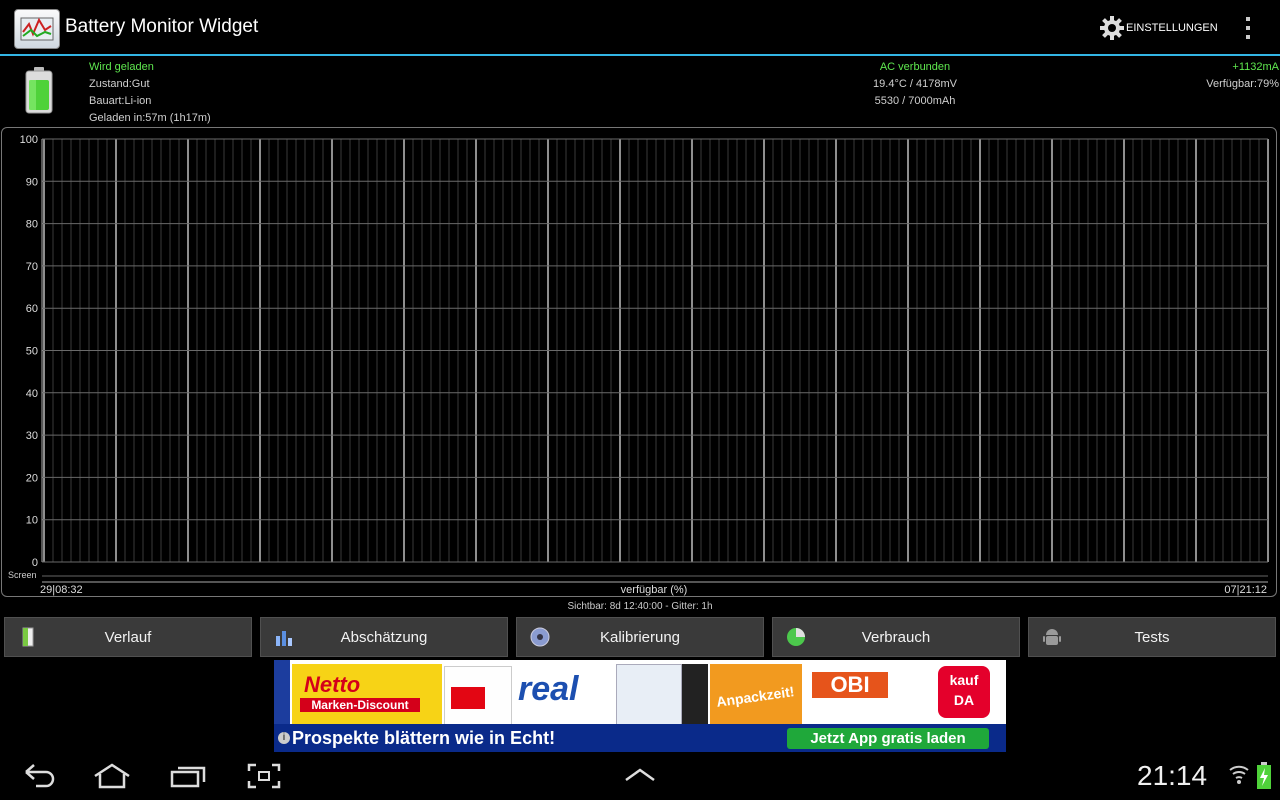 This screenshot has width=1280, height=800. I want to click on tab-label: Abschätzung, so click(384, 637).